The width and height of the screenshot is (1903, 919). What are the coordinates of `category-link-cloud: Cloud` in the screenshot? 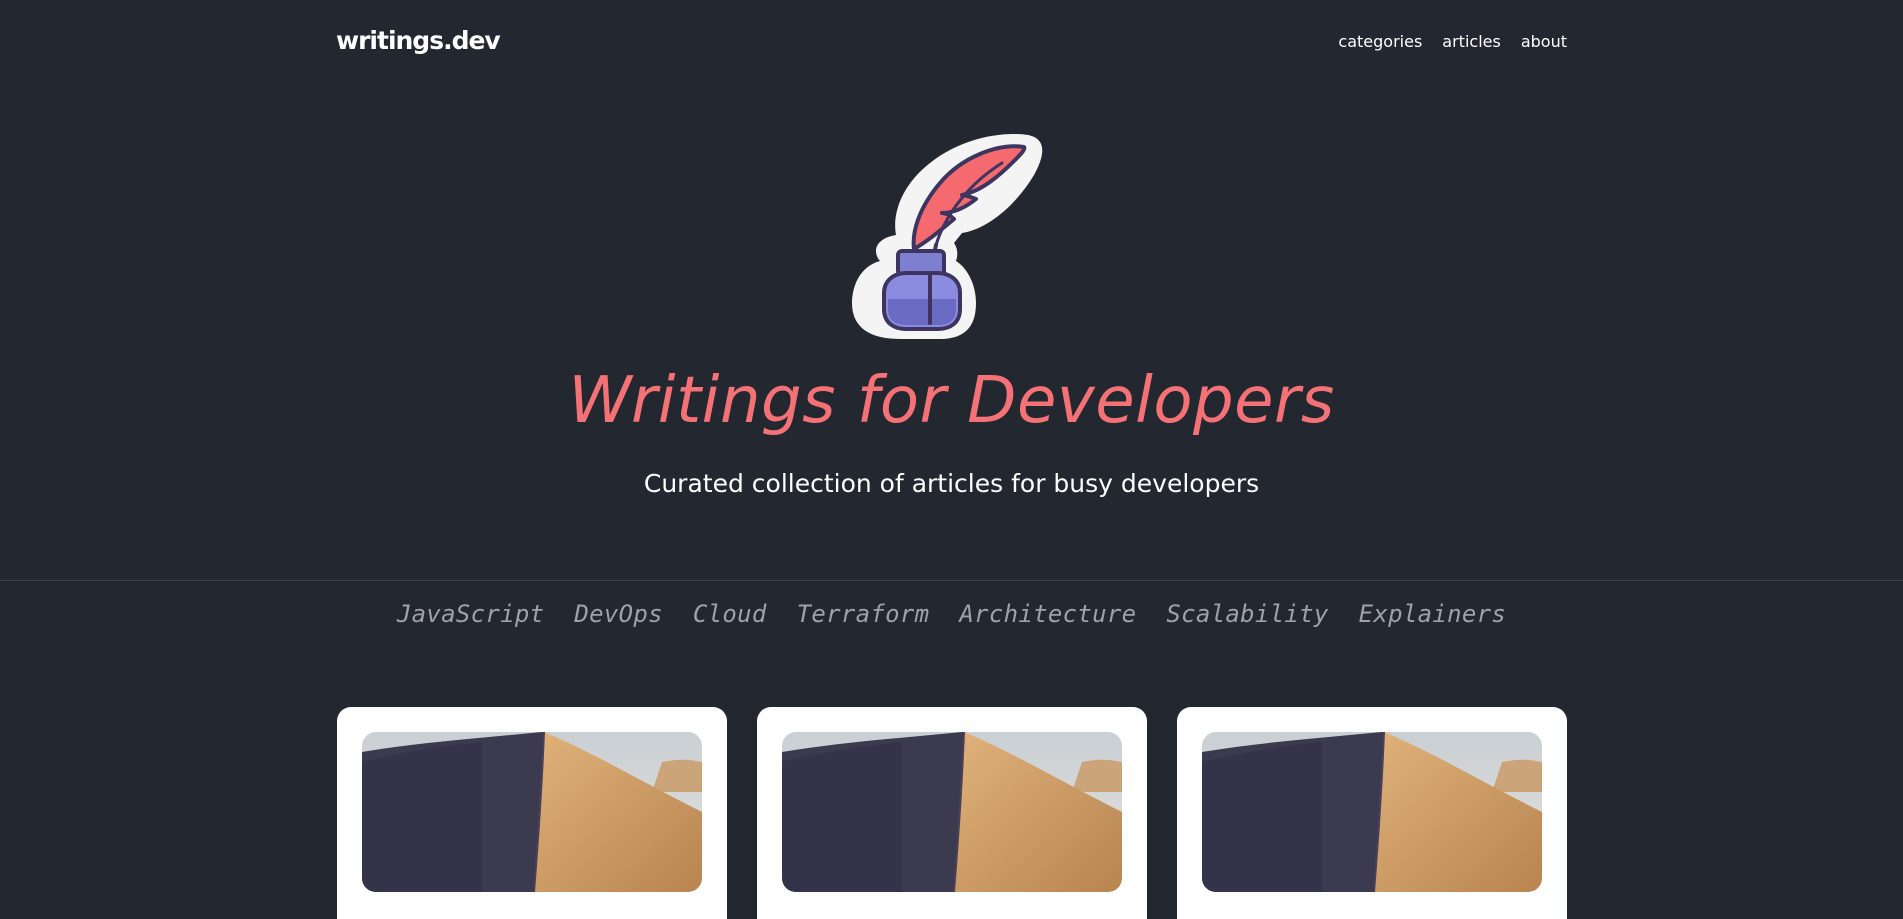 It's located at (730, 614).